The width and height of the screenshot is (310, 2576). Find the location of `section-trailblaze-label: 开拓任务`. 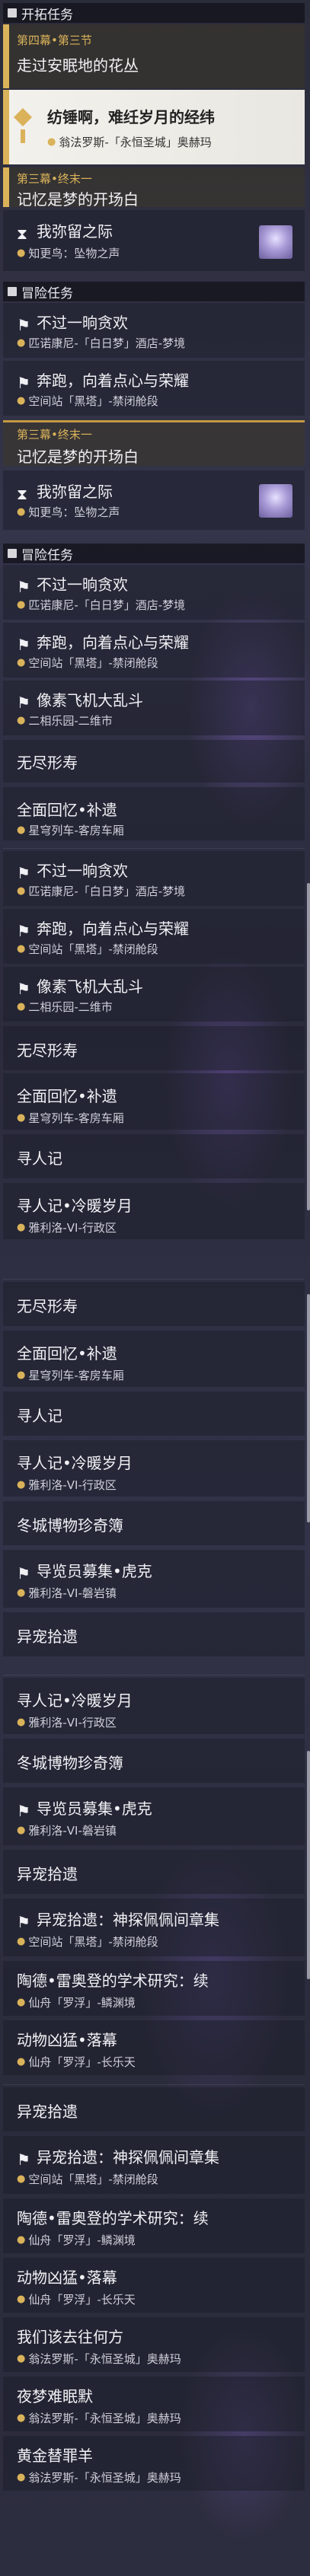

section-trailblaze-label: 开拓任务 is located at coordinates (47, 15).